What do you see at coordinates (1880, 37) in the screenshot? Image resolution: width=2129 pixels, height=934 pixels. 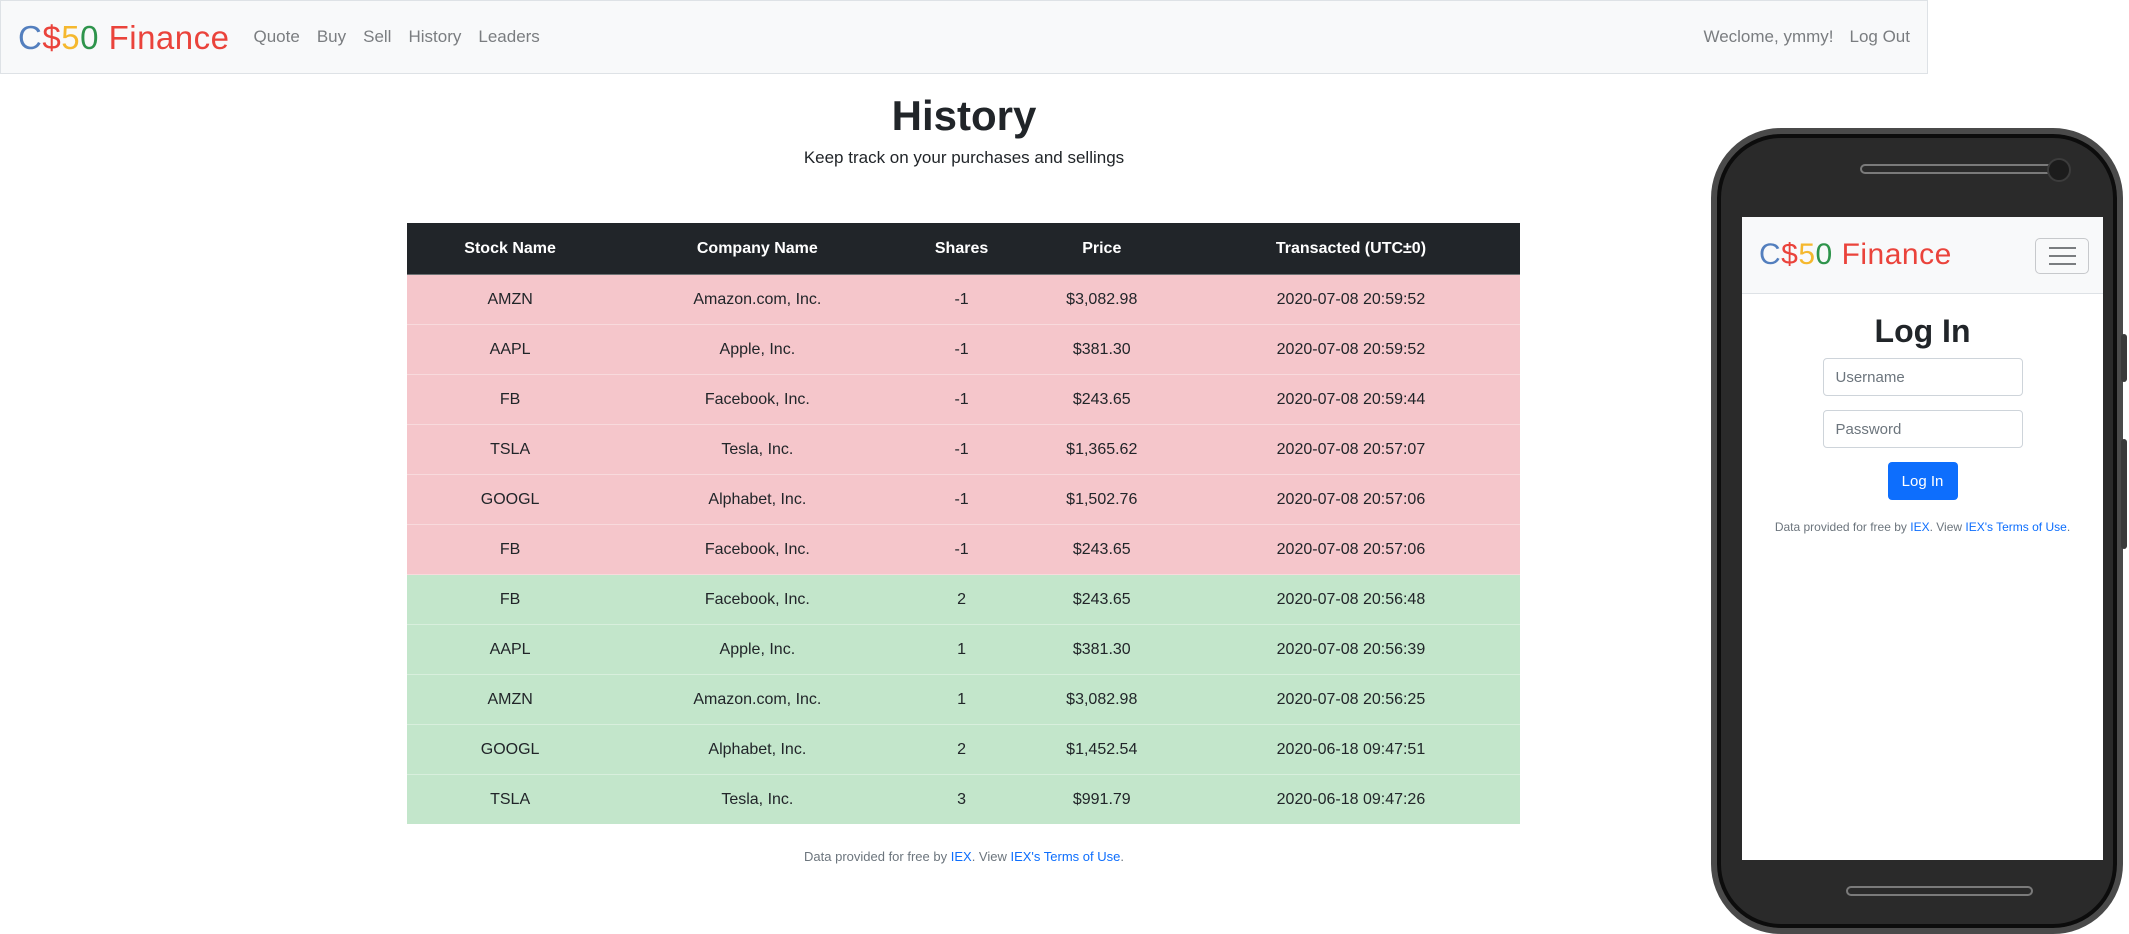 I see `logout-link: Log Out` at bounding box center [1880, 37].